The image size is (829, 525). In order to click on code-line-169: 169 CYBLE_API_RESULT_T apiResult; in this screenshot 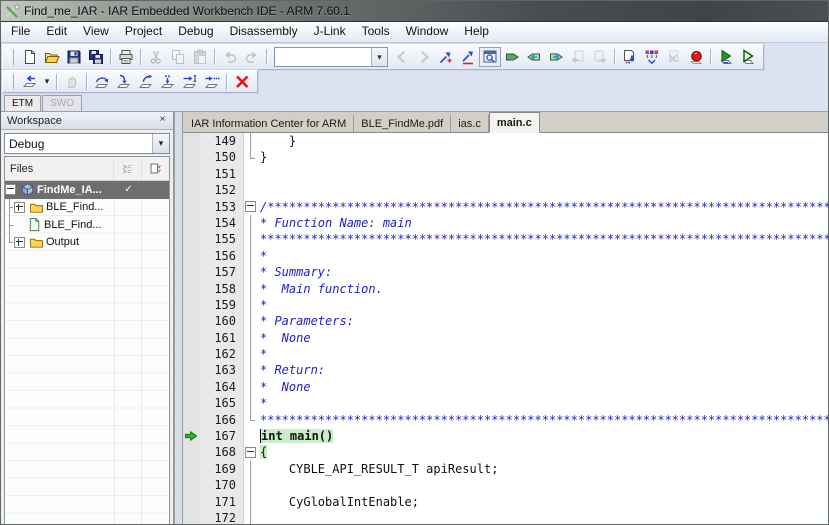, I will do `click(505, 469)`.